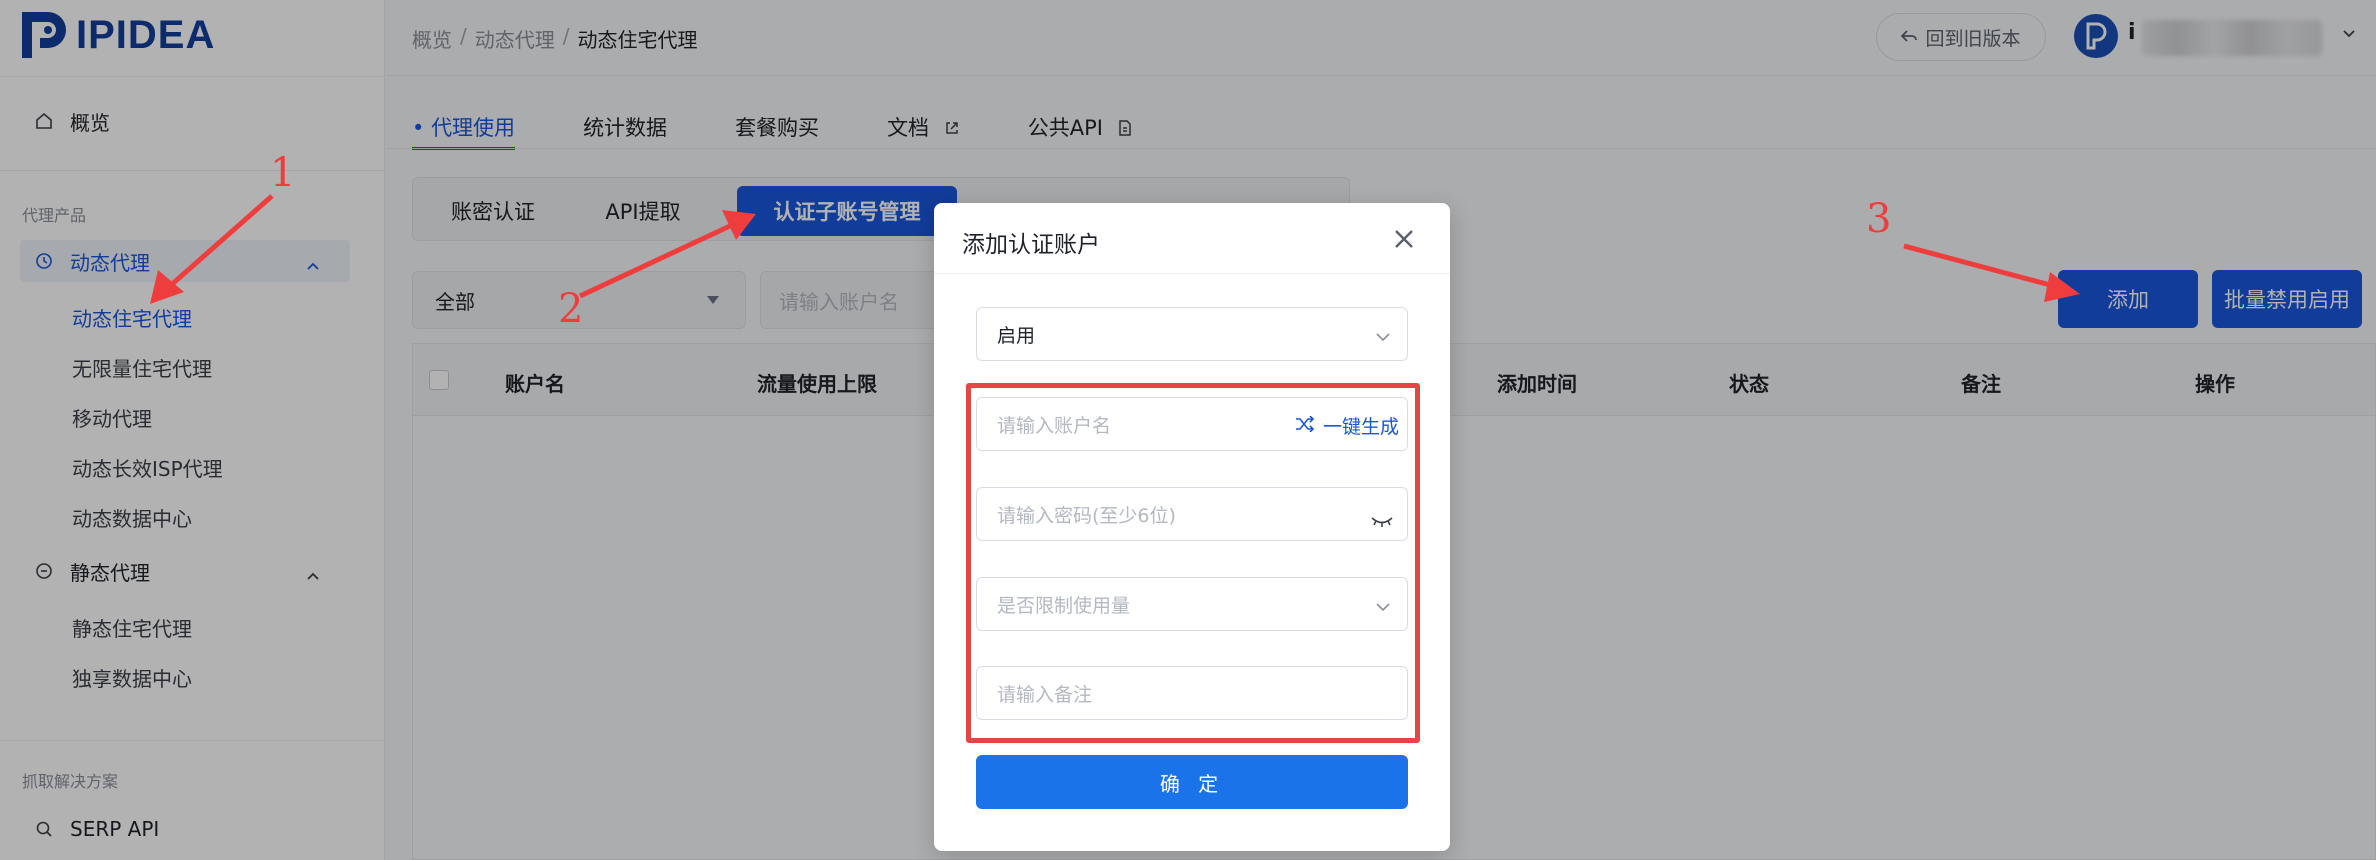 The width and height of the screenshot is (2376, 860). I want to click on annotation-number: 2, so click(571, 309).